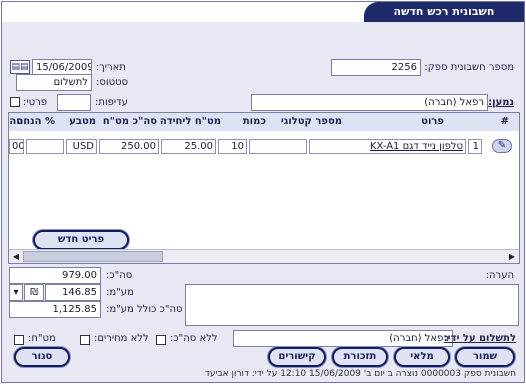  I want to click on row-unit-price: 25.00, so click(188, 146).